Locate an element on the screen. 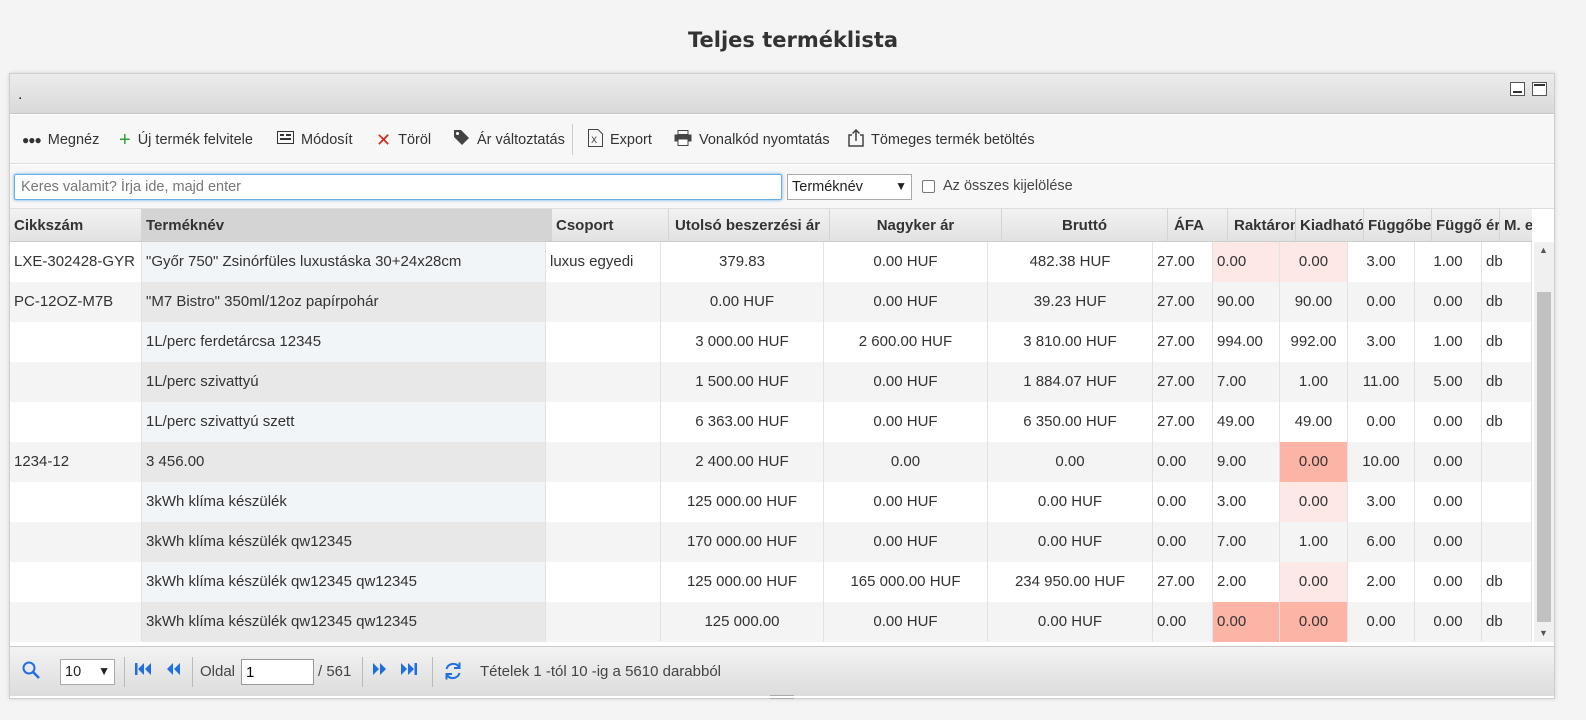 Image resolution: width=1586 pixels, height=720 pixels. cell-name: 1L/perc szivattyú is located at coordinates (344, 382).